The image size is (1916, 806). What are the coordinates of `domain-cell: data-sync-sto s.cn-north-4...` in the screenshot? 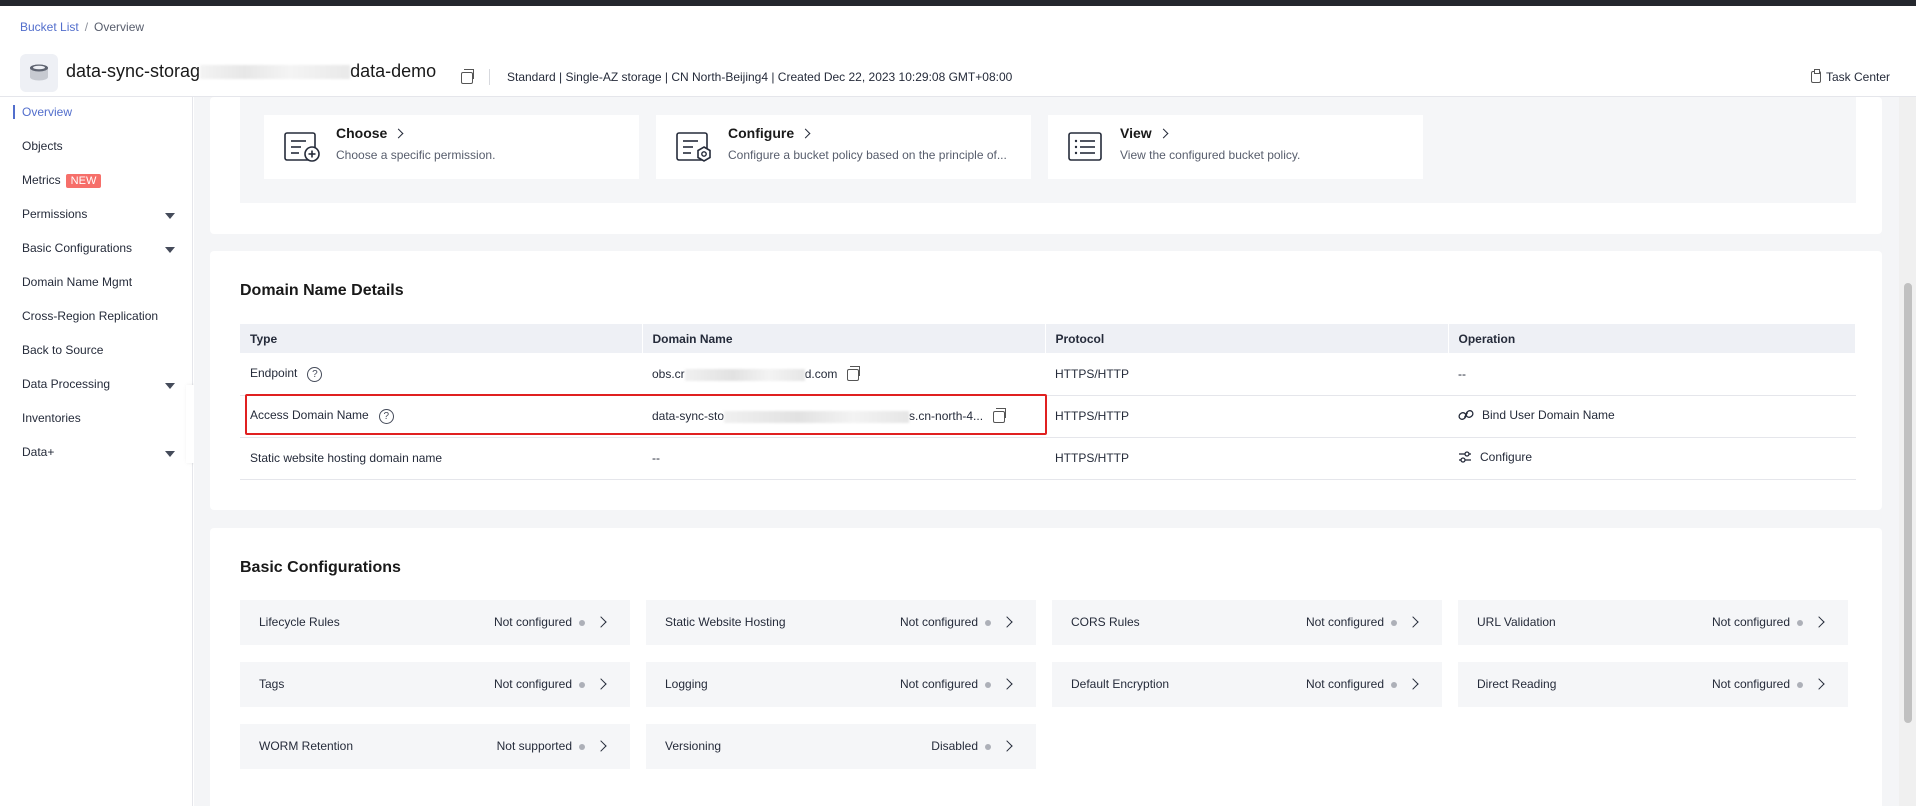 It's located at (843, 416).